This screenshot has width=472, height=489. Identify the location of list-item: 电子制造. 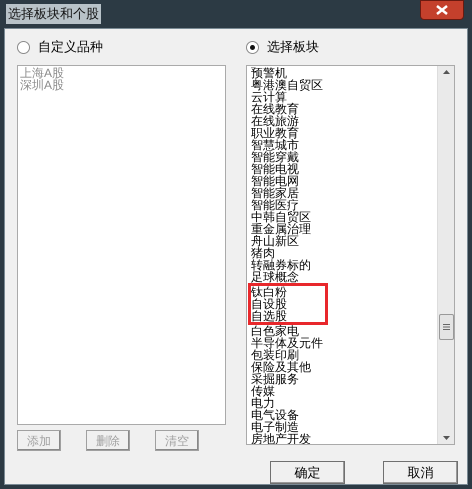
(275, 427).